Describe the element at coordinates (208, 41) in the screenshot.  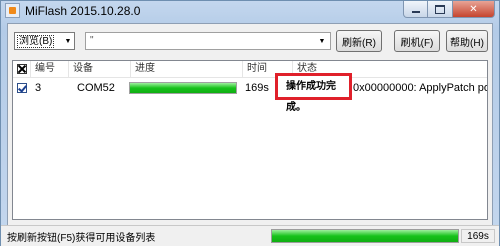
I see `path-combobox: " ▼` at that location.